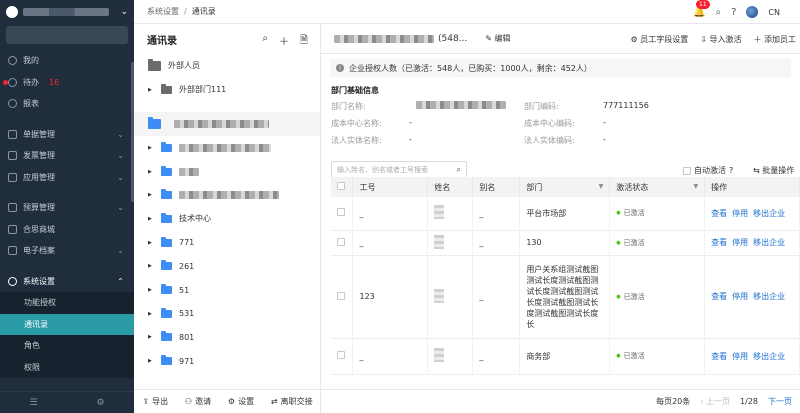 This screenshot has height=413, width=800. Describe the element at coordinates (227, 219) in the screenshot. I see `tree-item-tech-center: ▶ 技术中心` at that location.